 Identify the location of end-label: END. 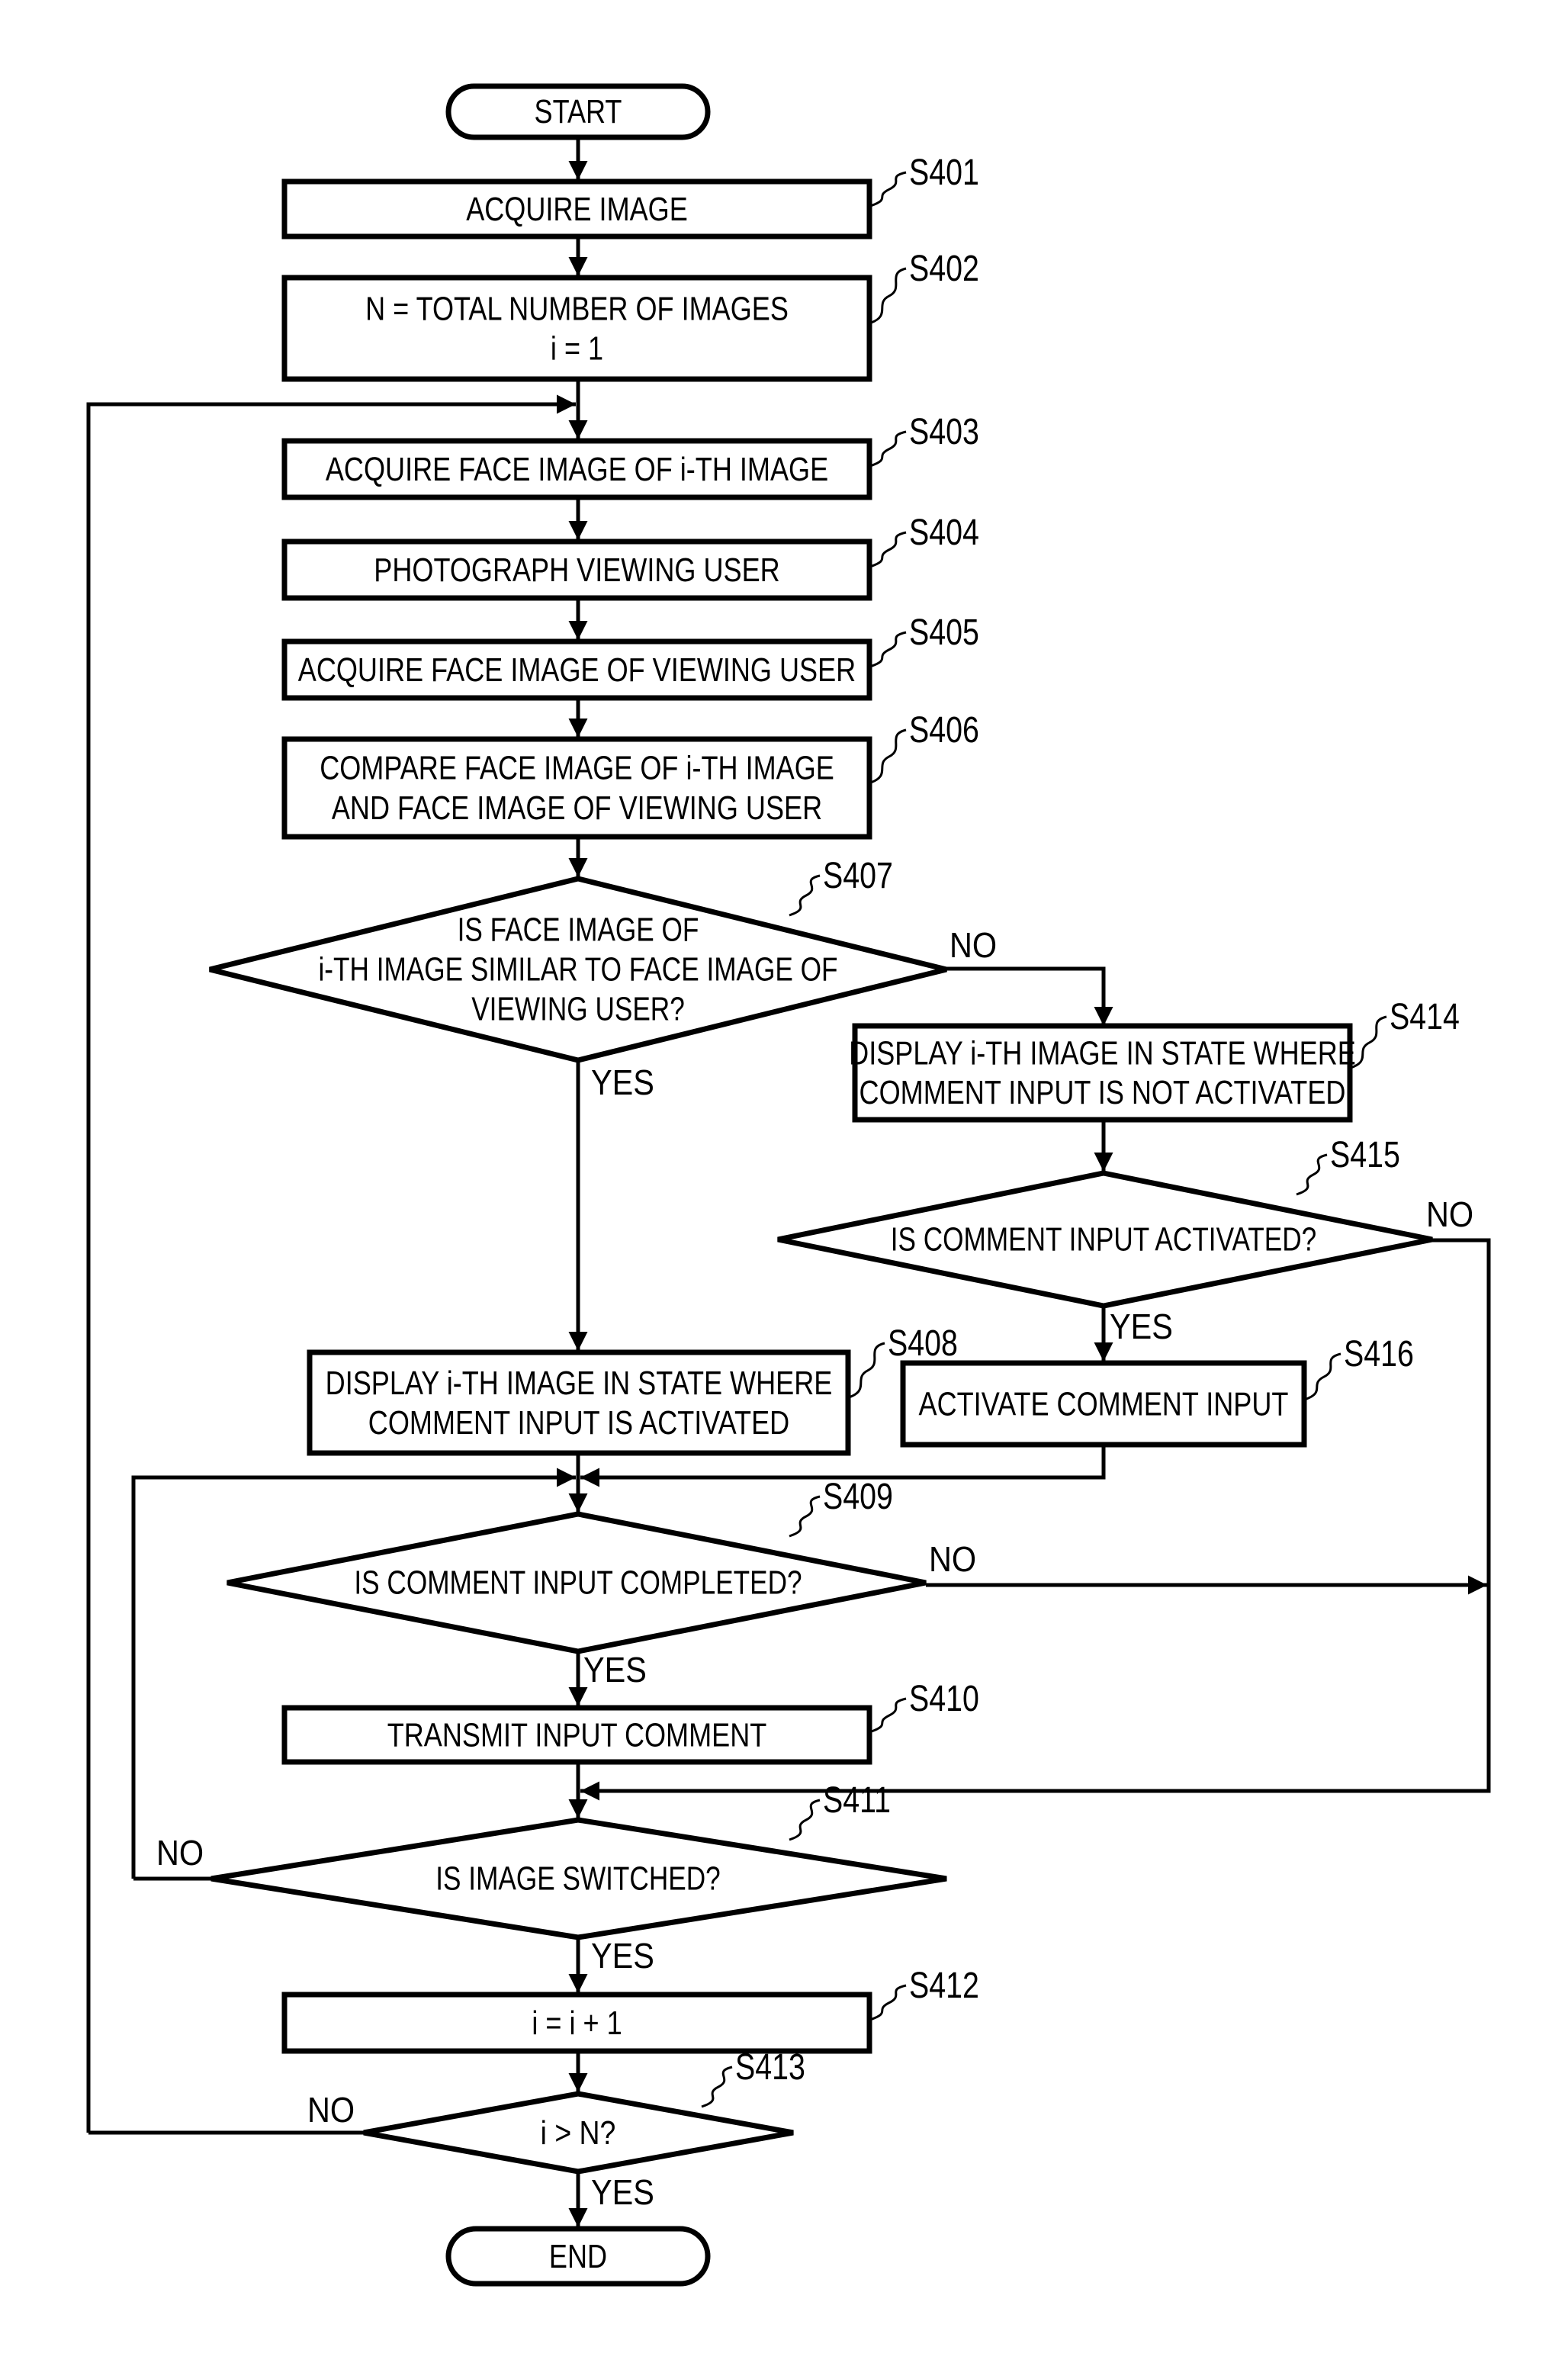
(578, 2256).